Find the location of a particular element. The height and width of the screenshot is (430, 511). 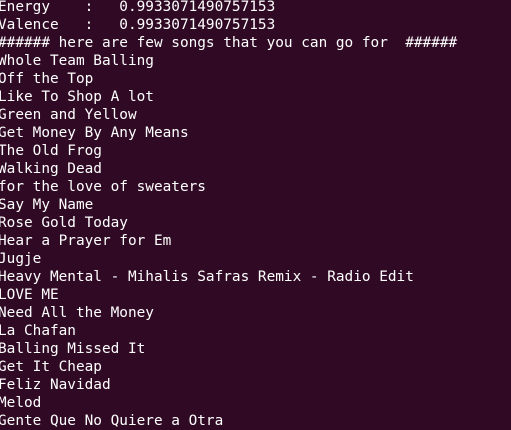

terminal-line: for the love of sweaters is located at coordinates (103, 187).